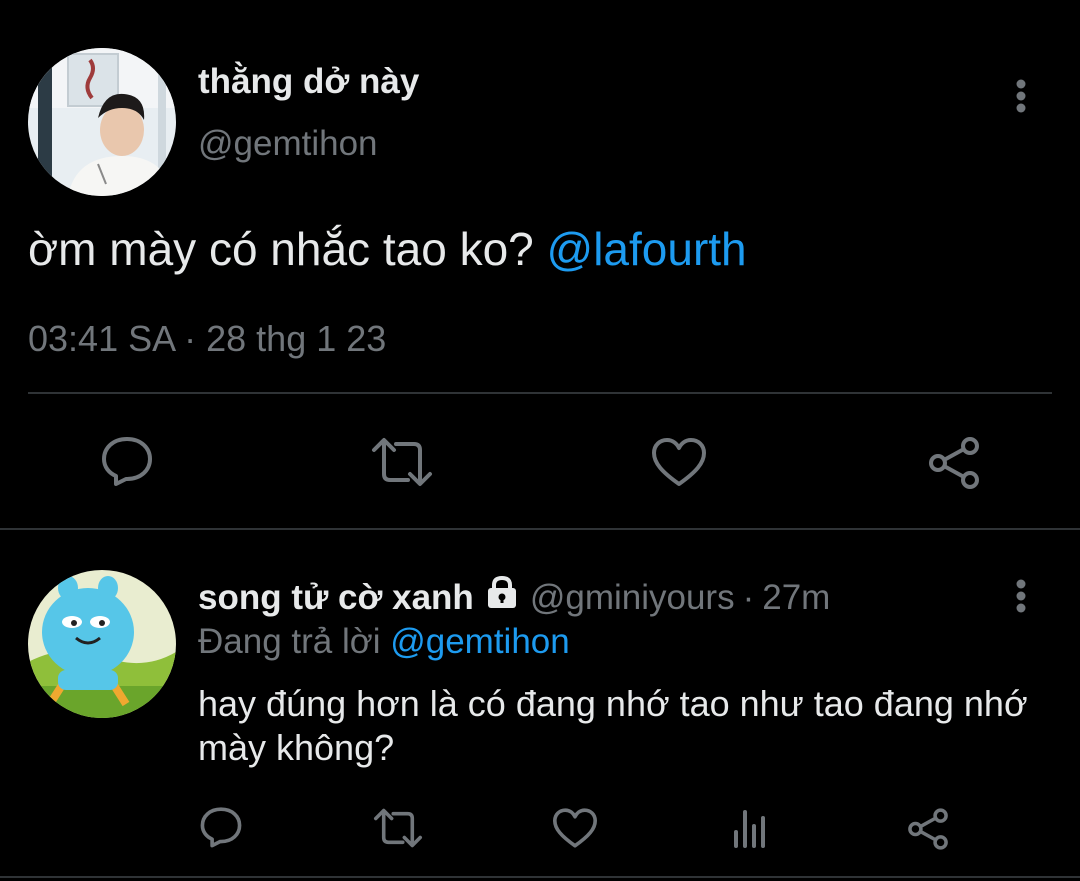 The height and width of the screenshot is (881, 1080). Describe the element at coordinates (336, 598) in the screenshot. I see `display-name: song tử cờ xanh` at that location.